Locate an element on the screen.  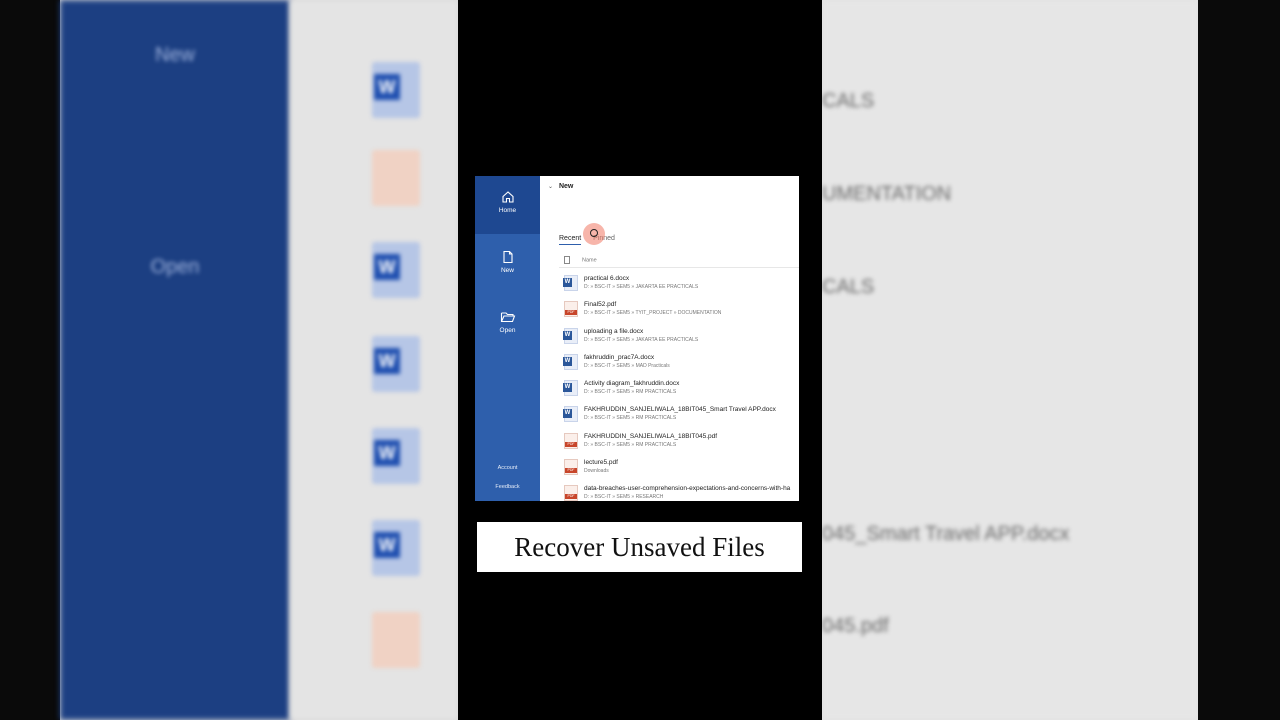
nav-new: New is located at coordinates (507, 262).